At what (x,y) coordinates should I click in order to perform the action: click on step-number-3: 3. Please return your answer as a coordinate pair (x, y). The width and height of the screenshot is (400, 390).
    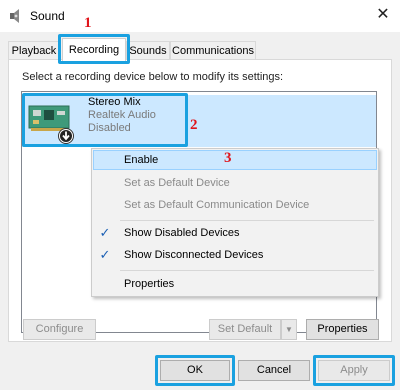
    Looking at the image, I should click on (228, 158).